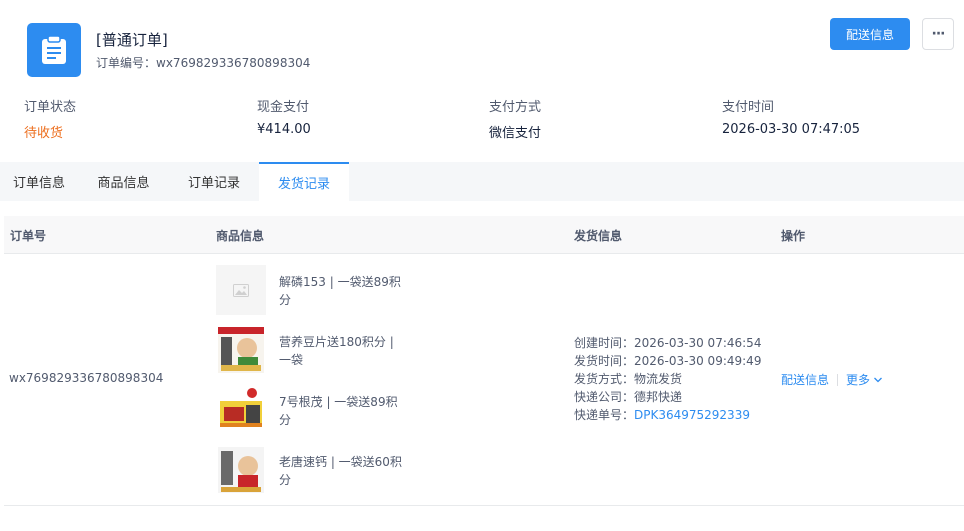  What do you see at coordinates (748, 107) in the screenshot?
I see `payment-time-label: 支付时间` at bounding box center [748, 107].